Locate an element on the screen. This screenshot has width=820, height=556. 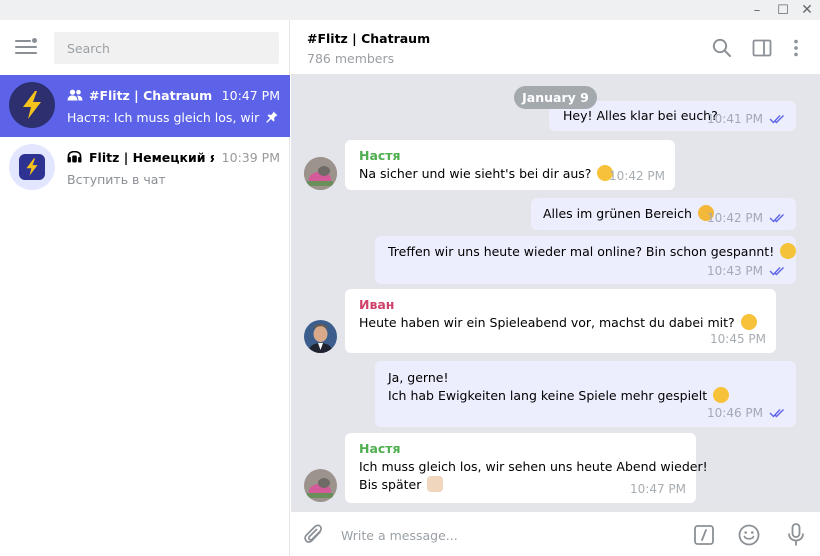
user-avatar-ivan is located at coordinates (320, 336).